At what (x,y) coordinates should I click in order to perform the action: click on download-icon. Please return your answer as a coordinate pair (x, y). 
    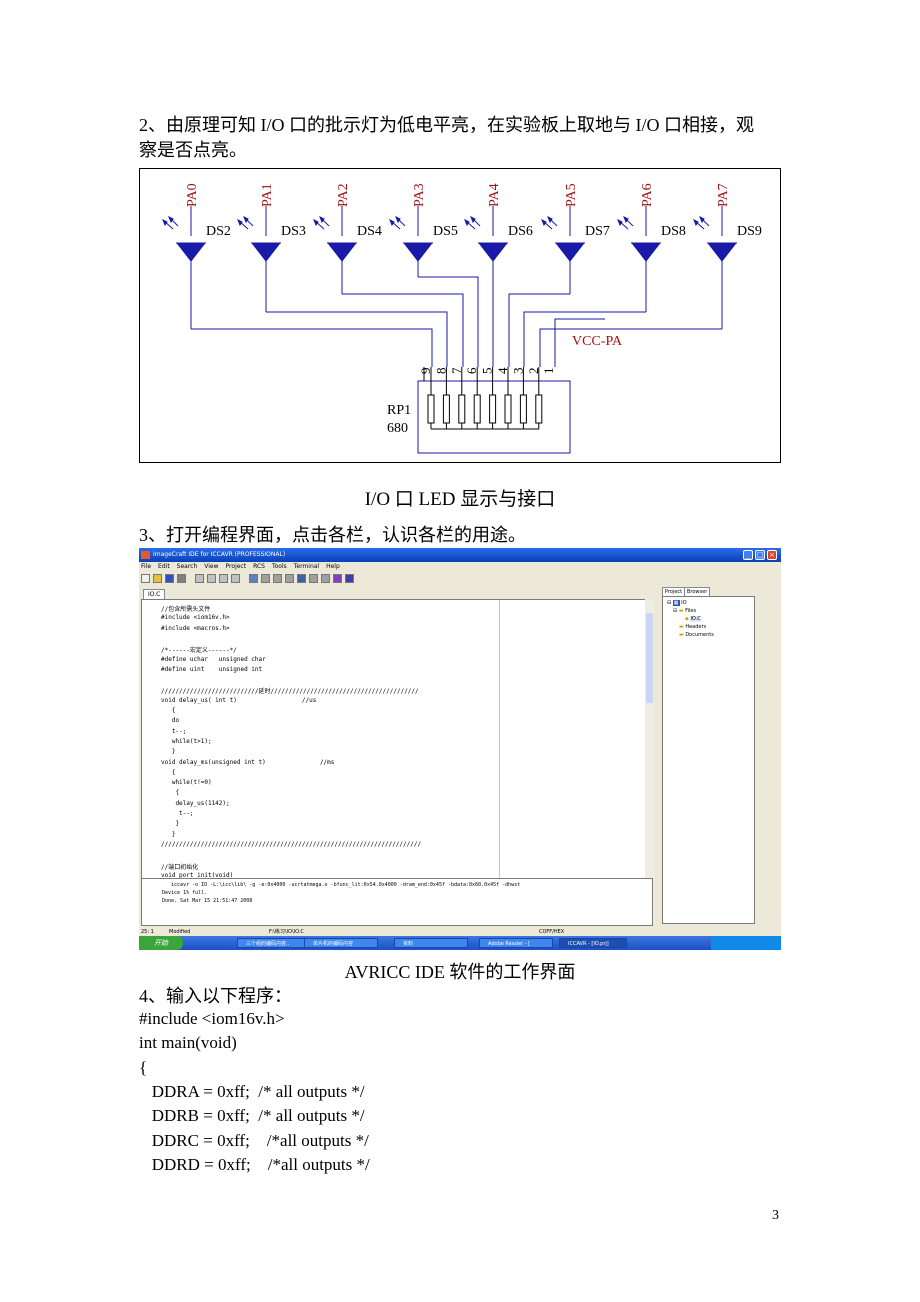
    Looking at the image, I should click on (349, 578).